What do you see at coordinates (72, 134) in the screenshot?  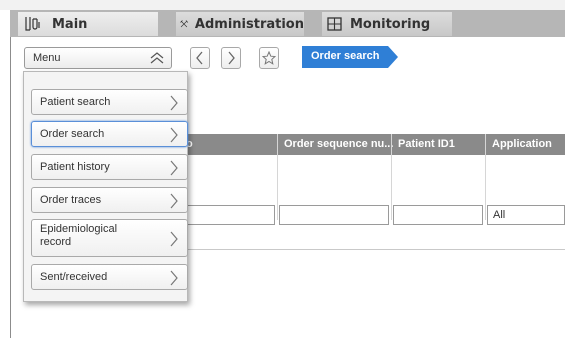 I see `menu-item-label: Order search` at bounding box center [72, 134].